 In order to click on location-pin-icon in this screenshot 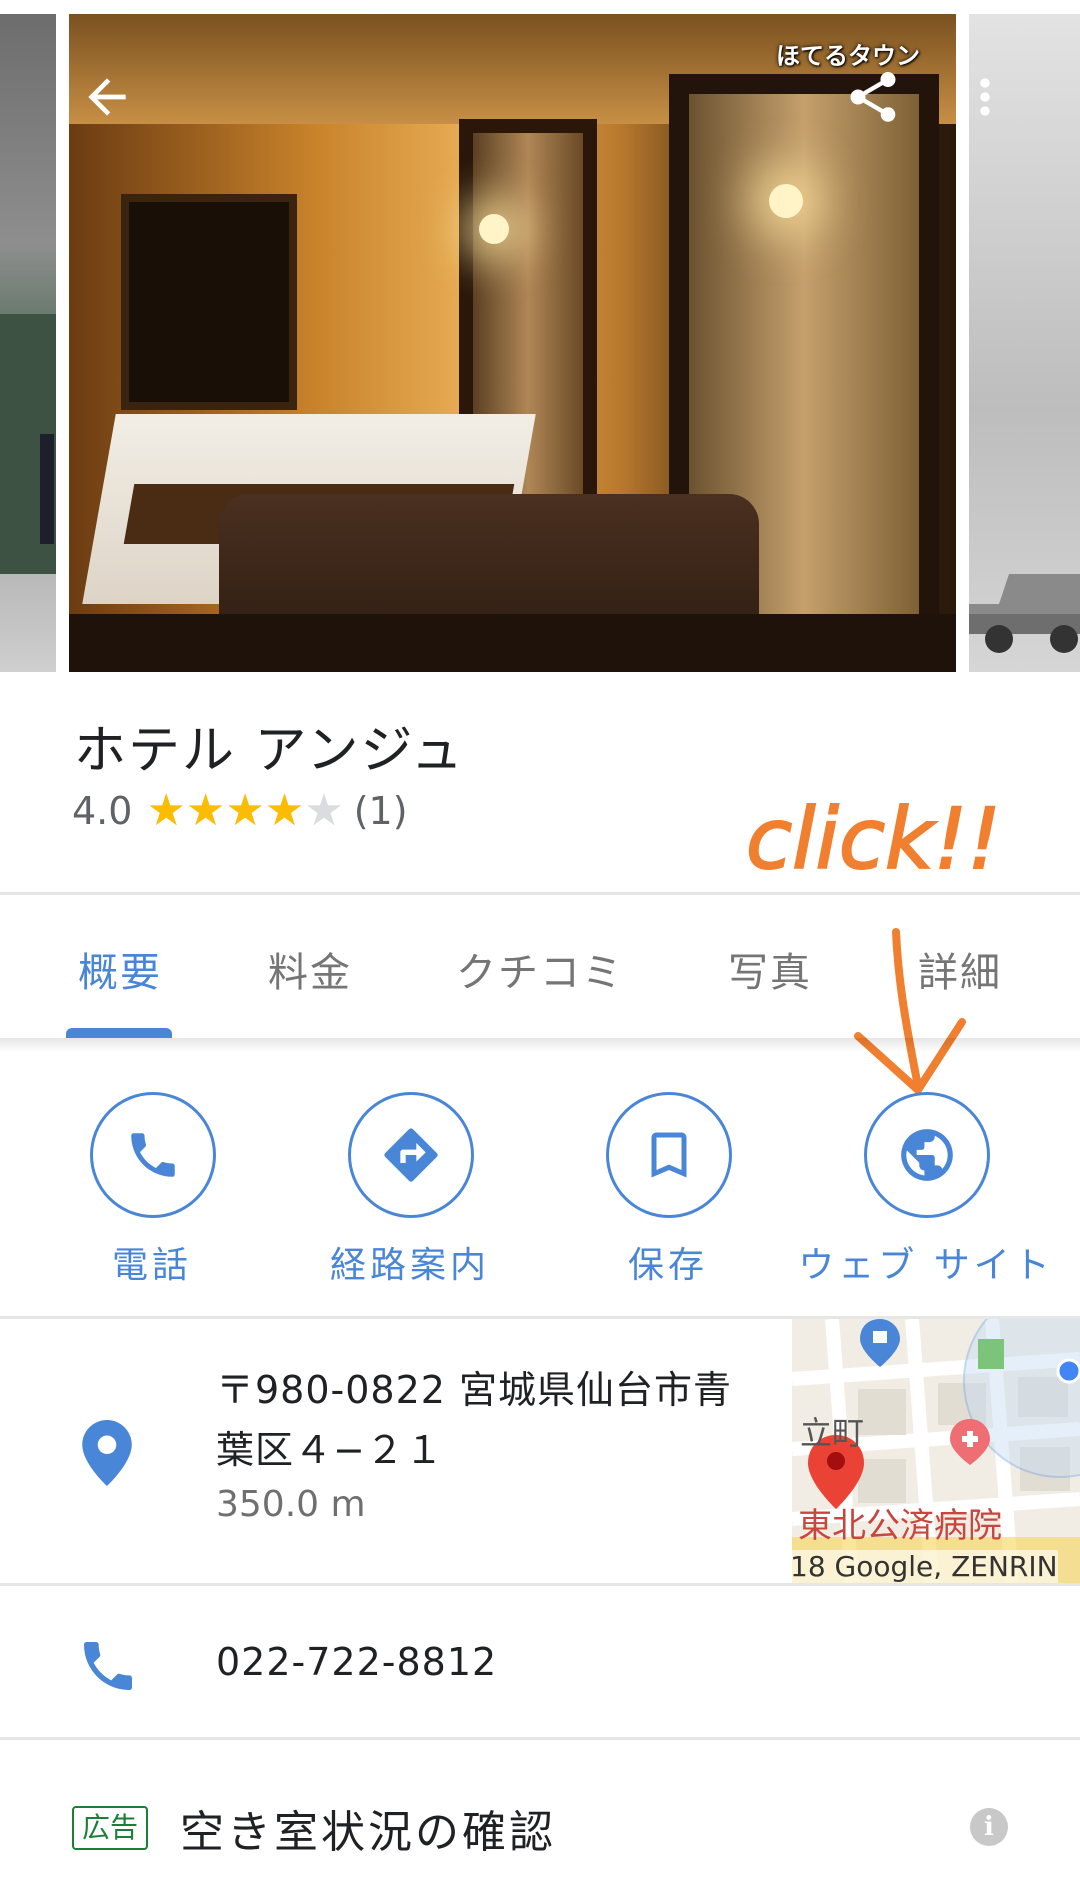, I will do `click(107, 1453)`.